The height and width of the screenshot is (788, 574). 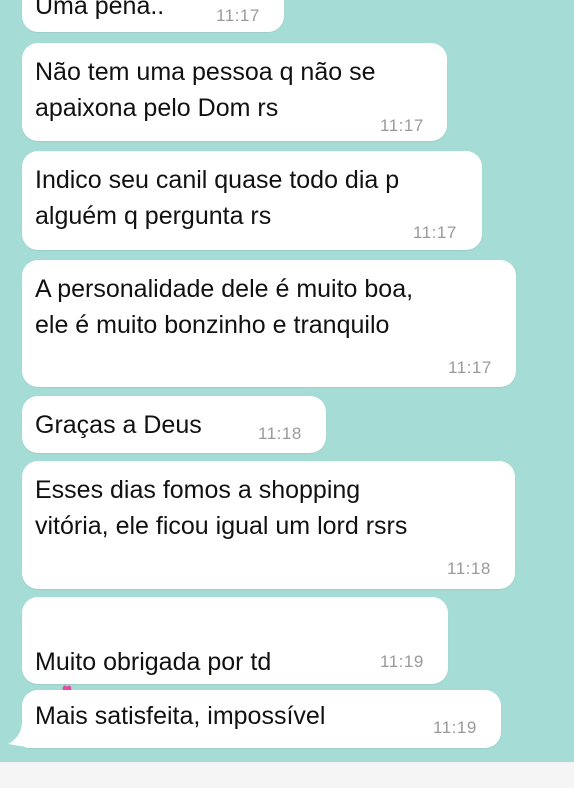 I want to click on message-text: Mais satisfeita, impossível, so click(x=180, y=716).